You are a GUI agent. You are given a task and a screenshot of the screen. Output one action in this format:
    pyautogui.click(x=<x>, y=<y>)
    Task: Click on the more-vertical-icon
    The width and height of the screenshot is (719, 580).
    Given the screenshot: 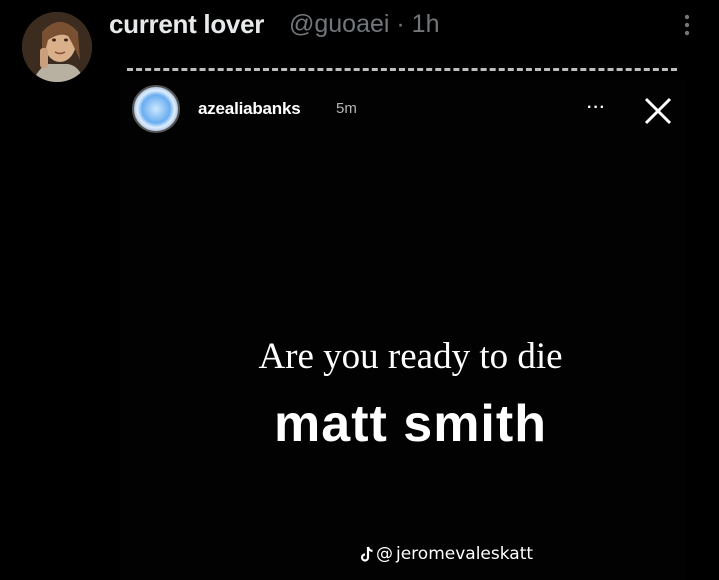 What is the action you would take?
    pyautogui.click(x=687, y=25)
    